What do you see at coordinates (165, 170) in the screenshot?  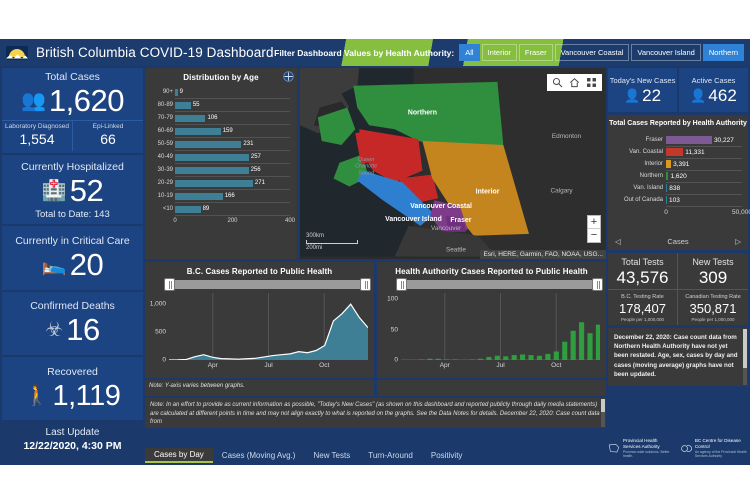 I see `age-category-label: 30-39` at bounding box center [165, 170].